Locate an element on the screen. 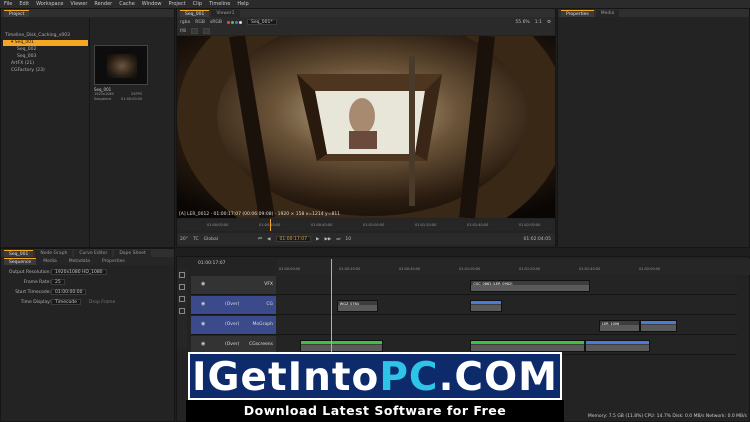 The width and height of the screenshot is (750, 422). property-value: 25 is located at coordinates (58, 282).